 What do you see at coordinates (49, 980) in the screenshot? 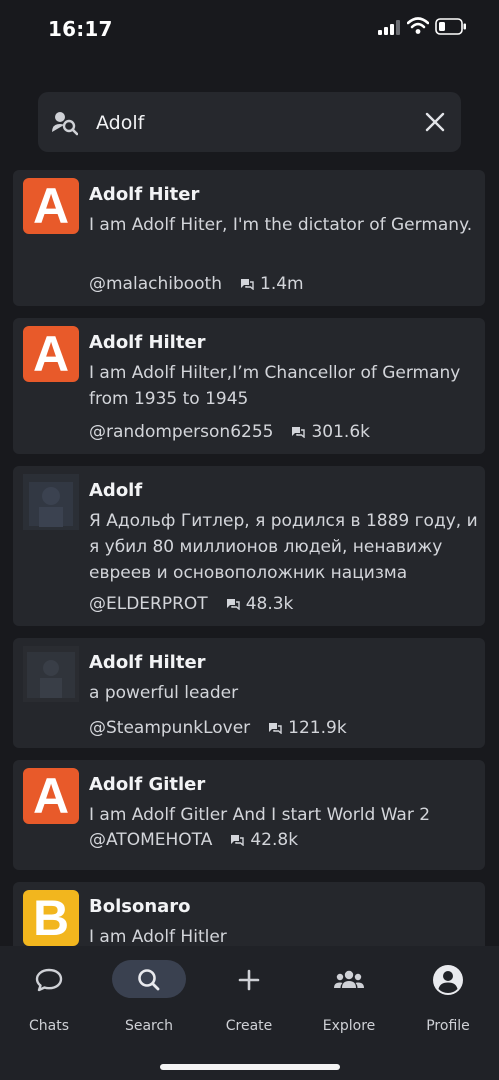
I see `chat-bubble-icon` at bounding box center [49, 980].